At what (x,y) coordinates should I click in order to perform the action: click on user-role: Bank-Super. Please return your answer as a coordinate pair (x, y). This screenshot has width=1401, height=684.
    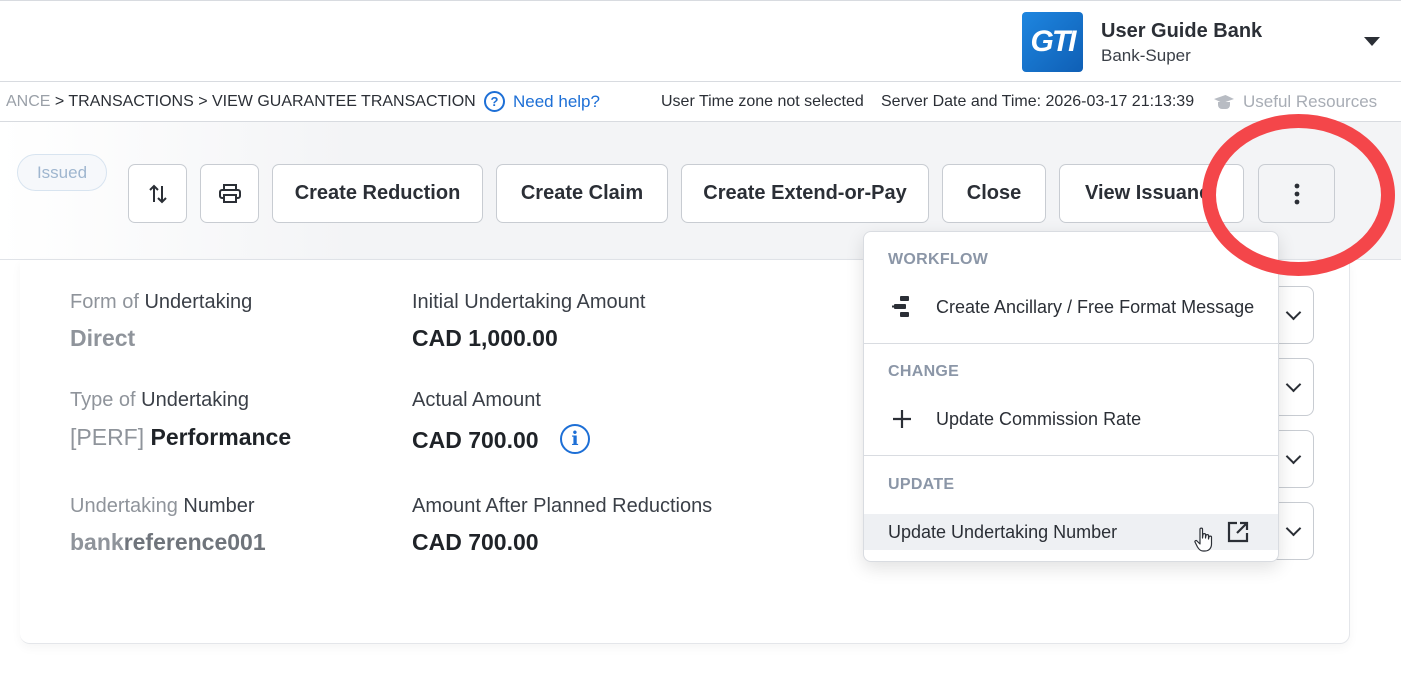
    Looking at the image, I should click on (1146, 56).